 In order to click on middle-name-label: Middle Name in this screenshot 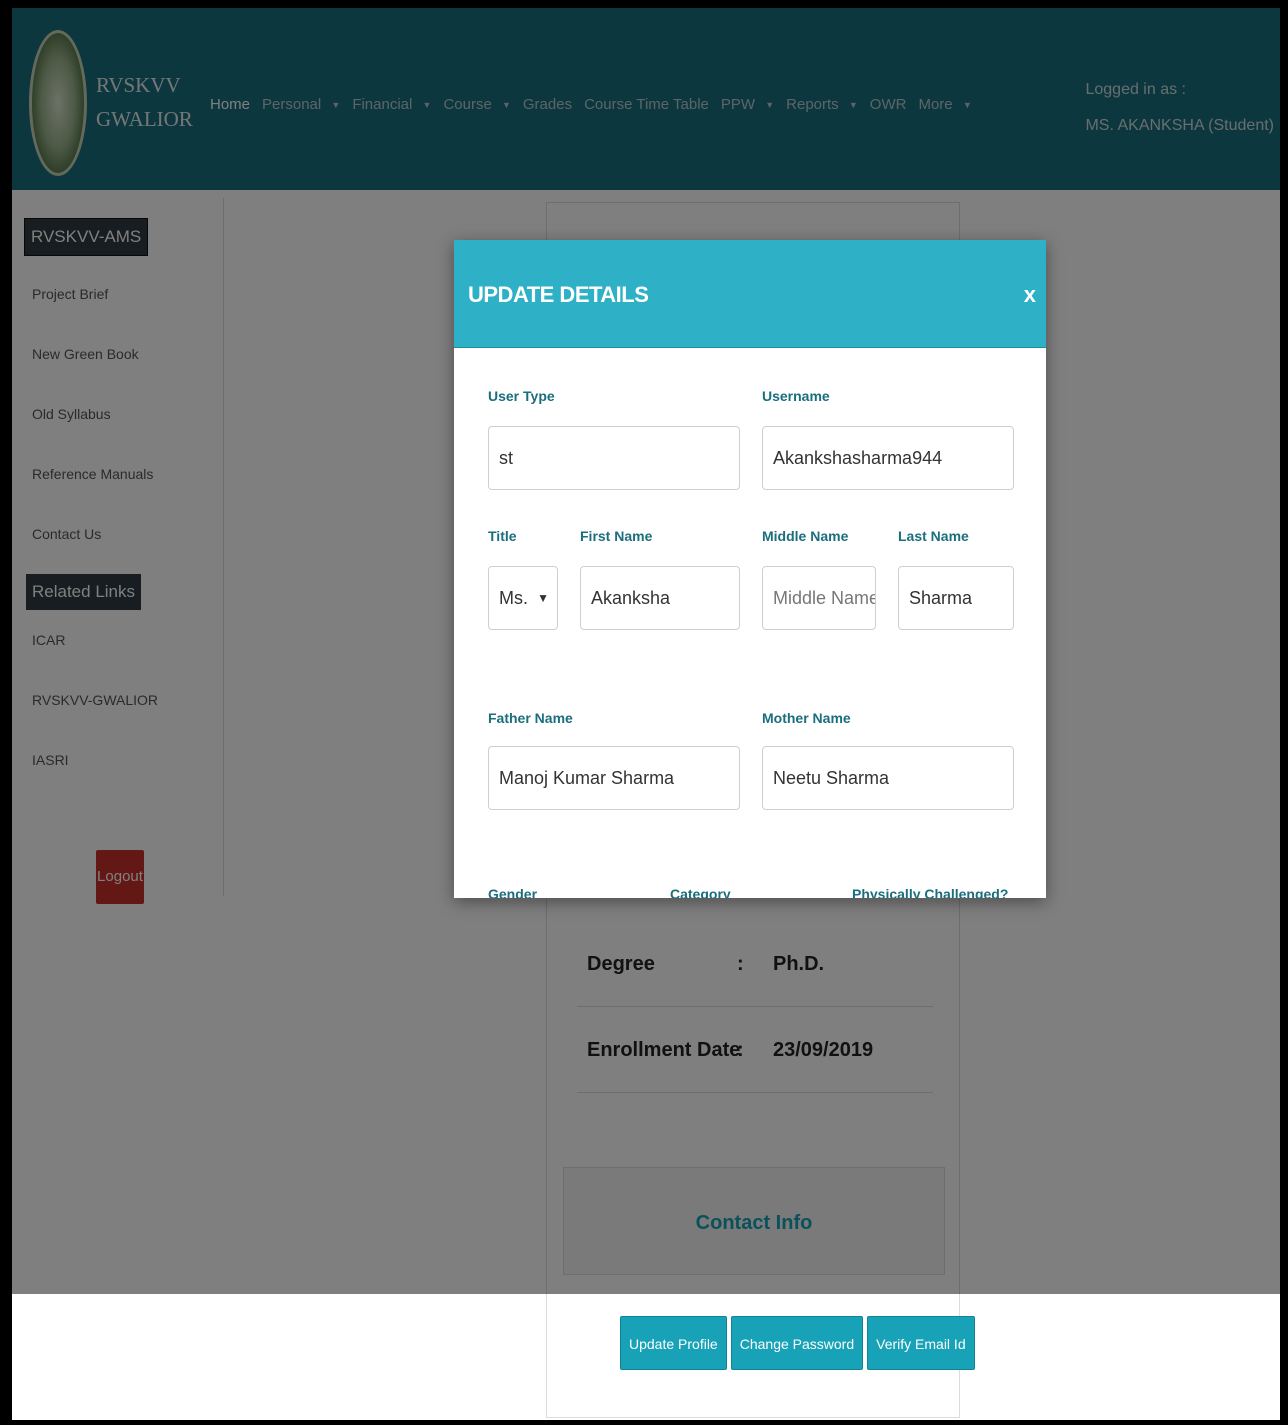, I will do `click(805, 536)`.